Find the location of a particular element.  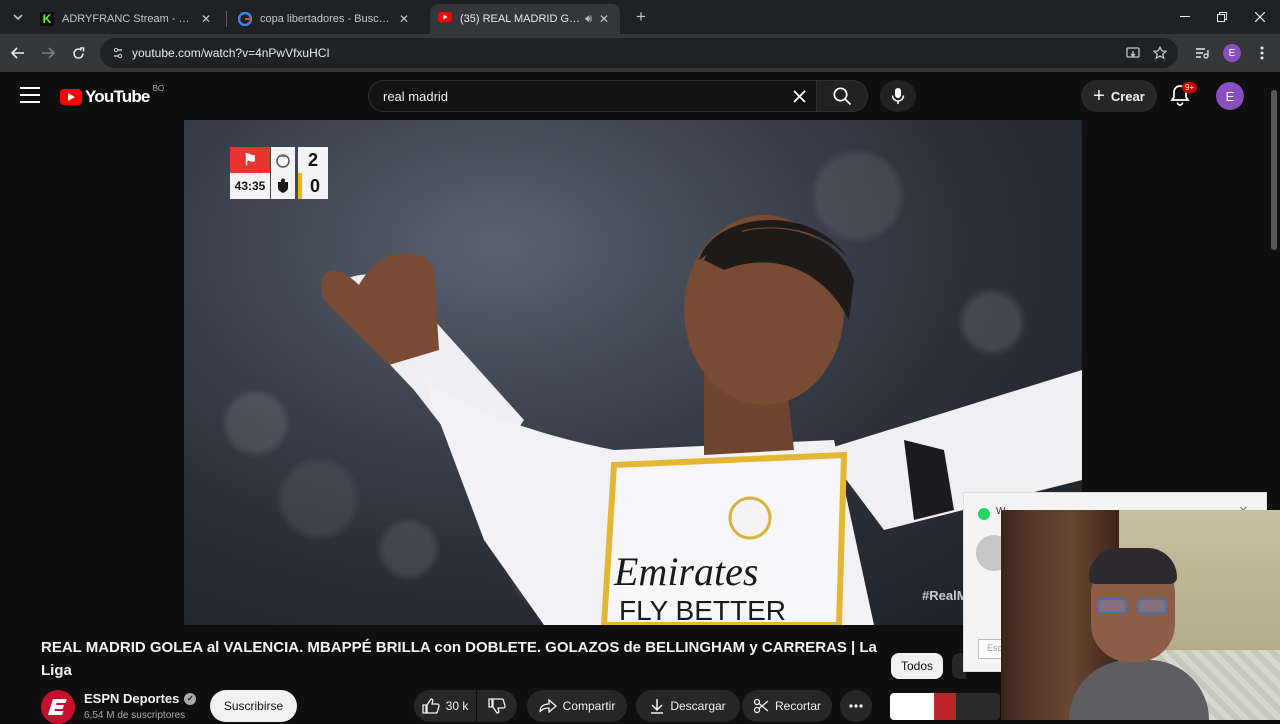

tab-title: (35) REAL MADRID GOLEA a is located at coordinates (520, 19).